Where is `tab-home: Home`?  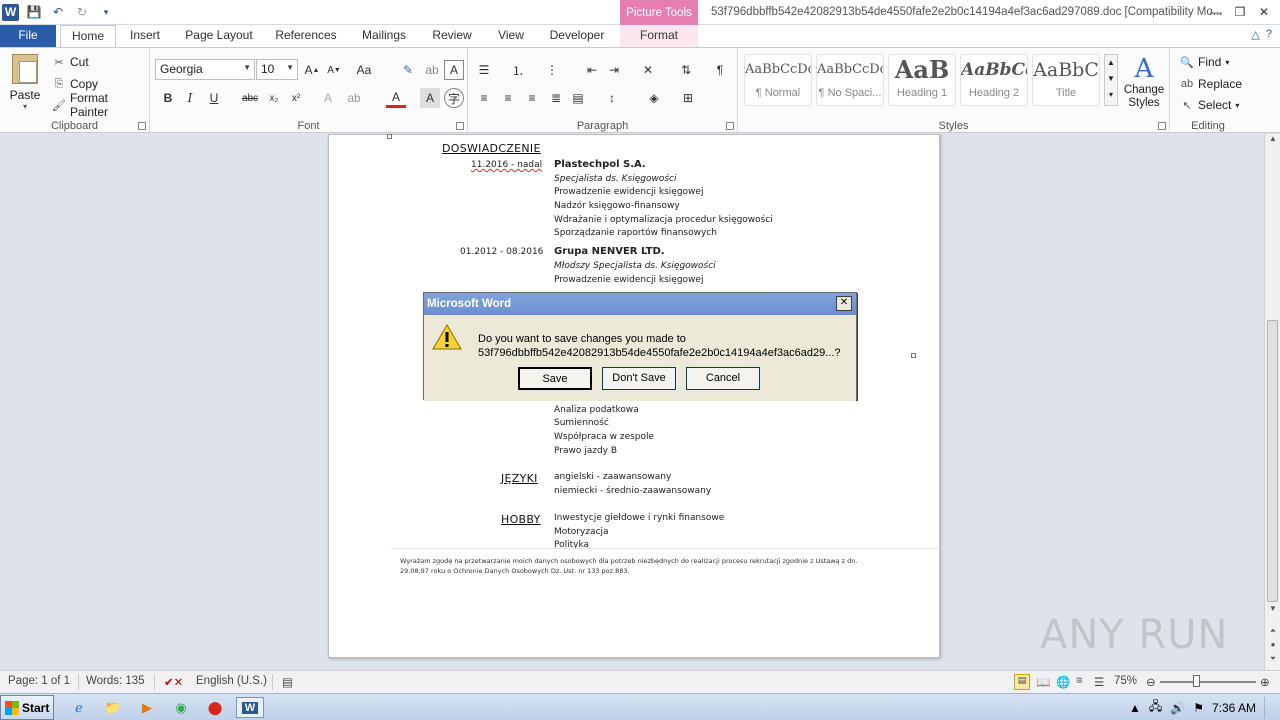 tab-home: Home is located at coordinates (88, 36).